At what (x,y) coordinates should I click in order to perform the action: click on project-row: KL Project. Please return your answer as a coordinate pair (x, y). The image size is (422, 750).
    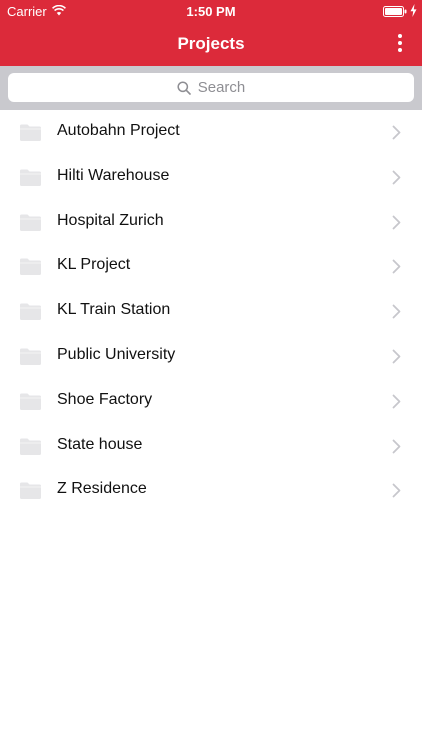
    Looking at the image, I should click on (211, 266).